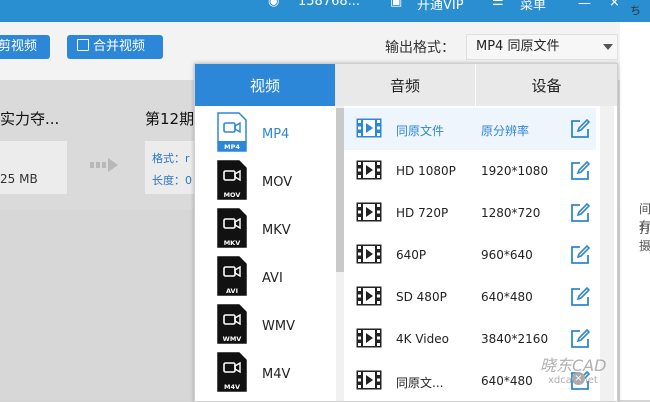 The image size is (650, 402). I want to click on format-item: MP4 MP4, so click(265, 135).